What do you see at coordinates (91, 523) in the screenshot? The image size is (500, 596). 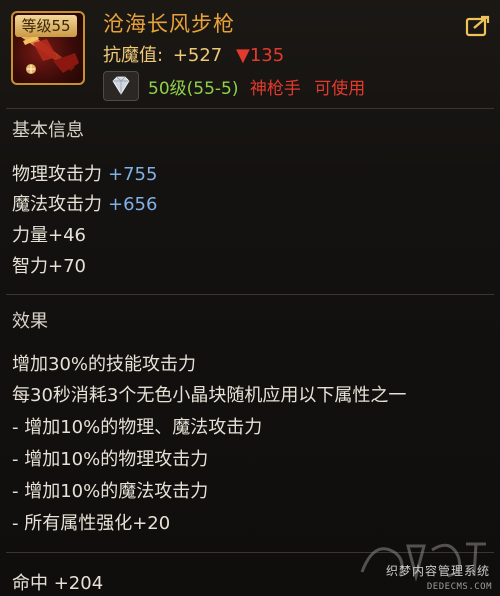 I see `effect-line: - 所有属性强化+20` at bounding box center [91, 523].